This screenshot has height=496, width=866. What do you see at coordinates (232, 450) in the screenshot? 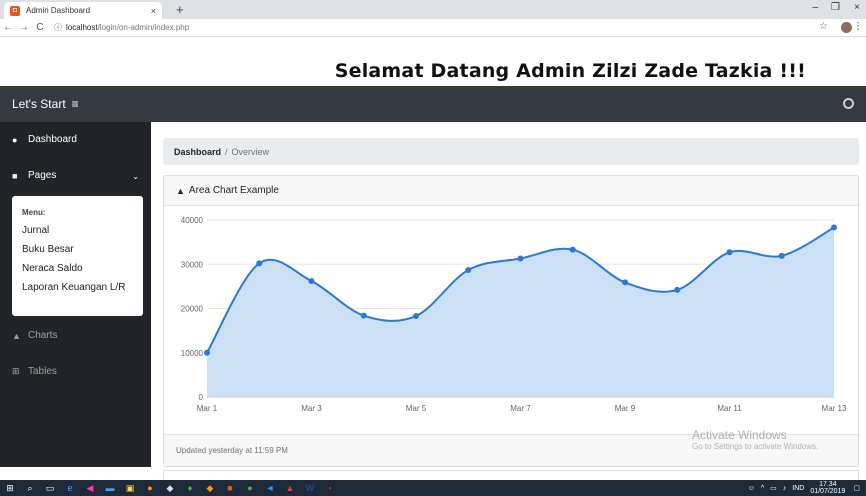
I see `card-footer-text: Updated yesterday at 11:59 PM` at bounding box center [232, 450].